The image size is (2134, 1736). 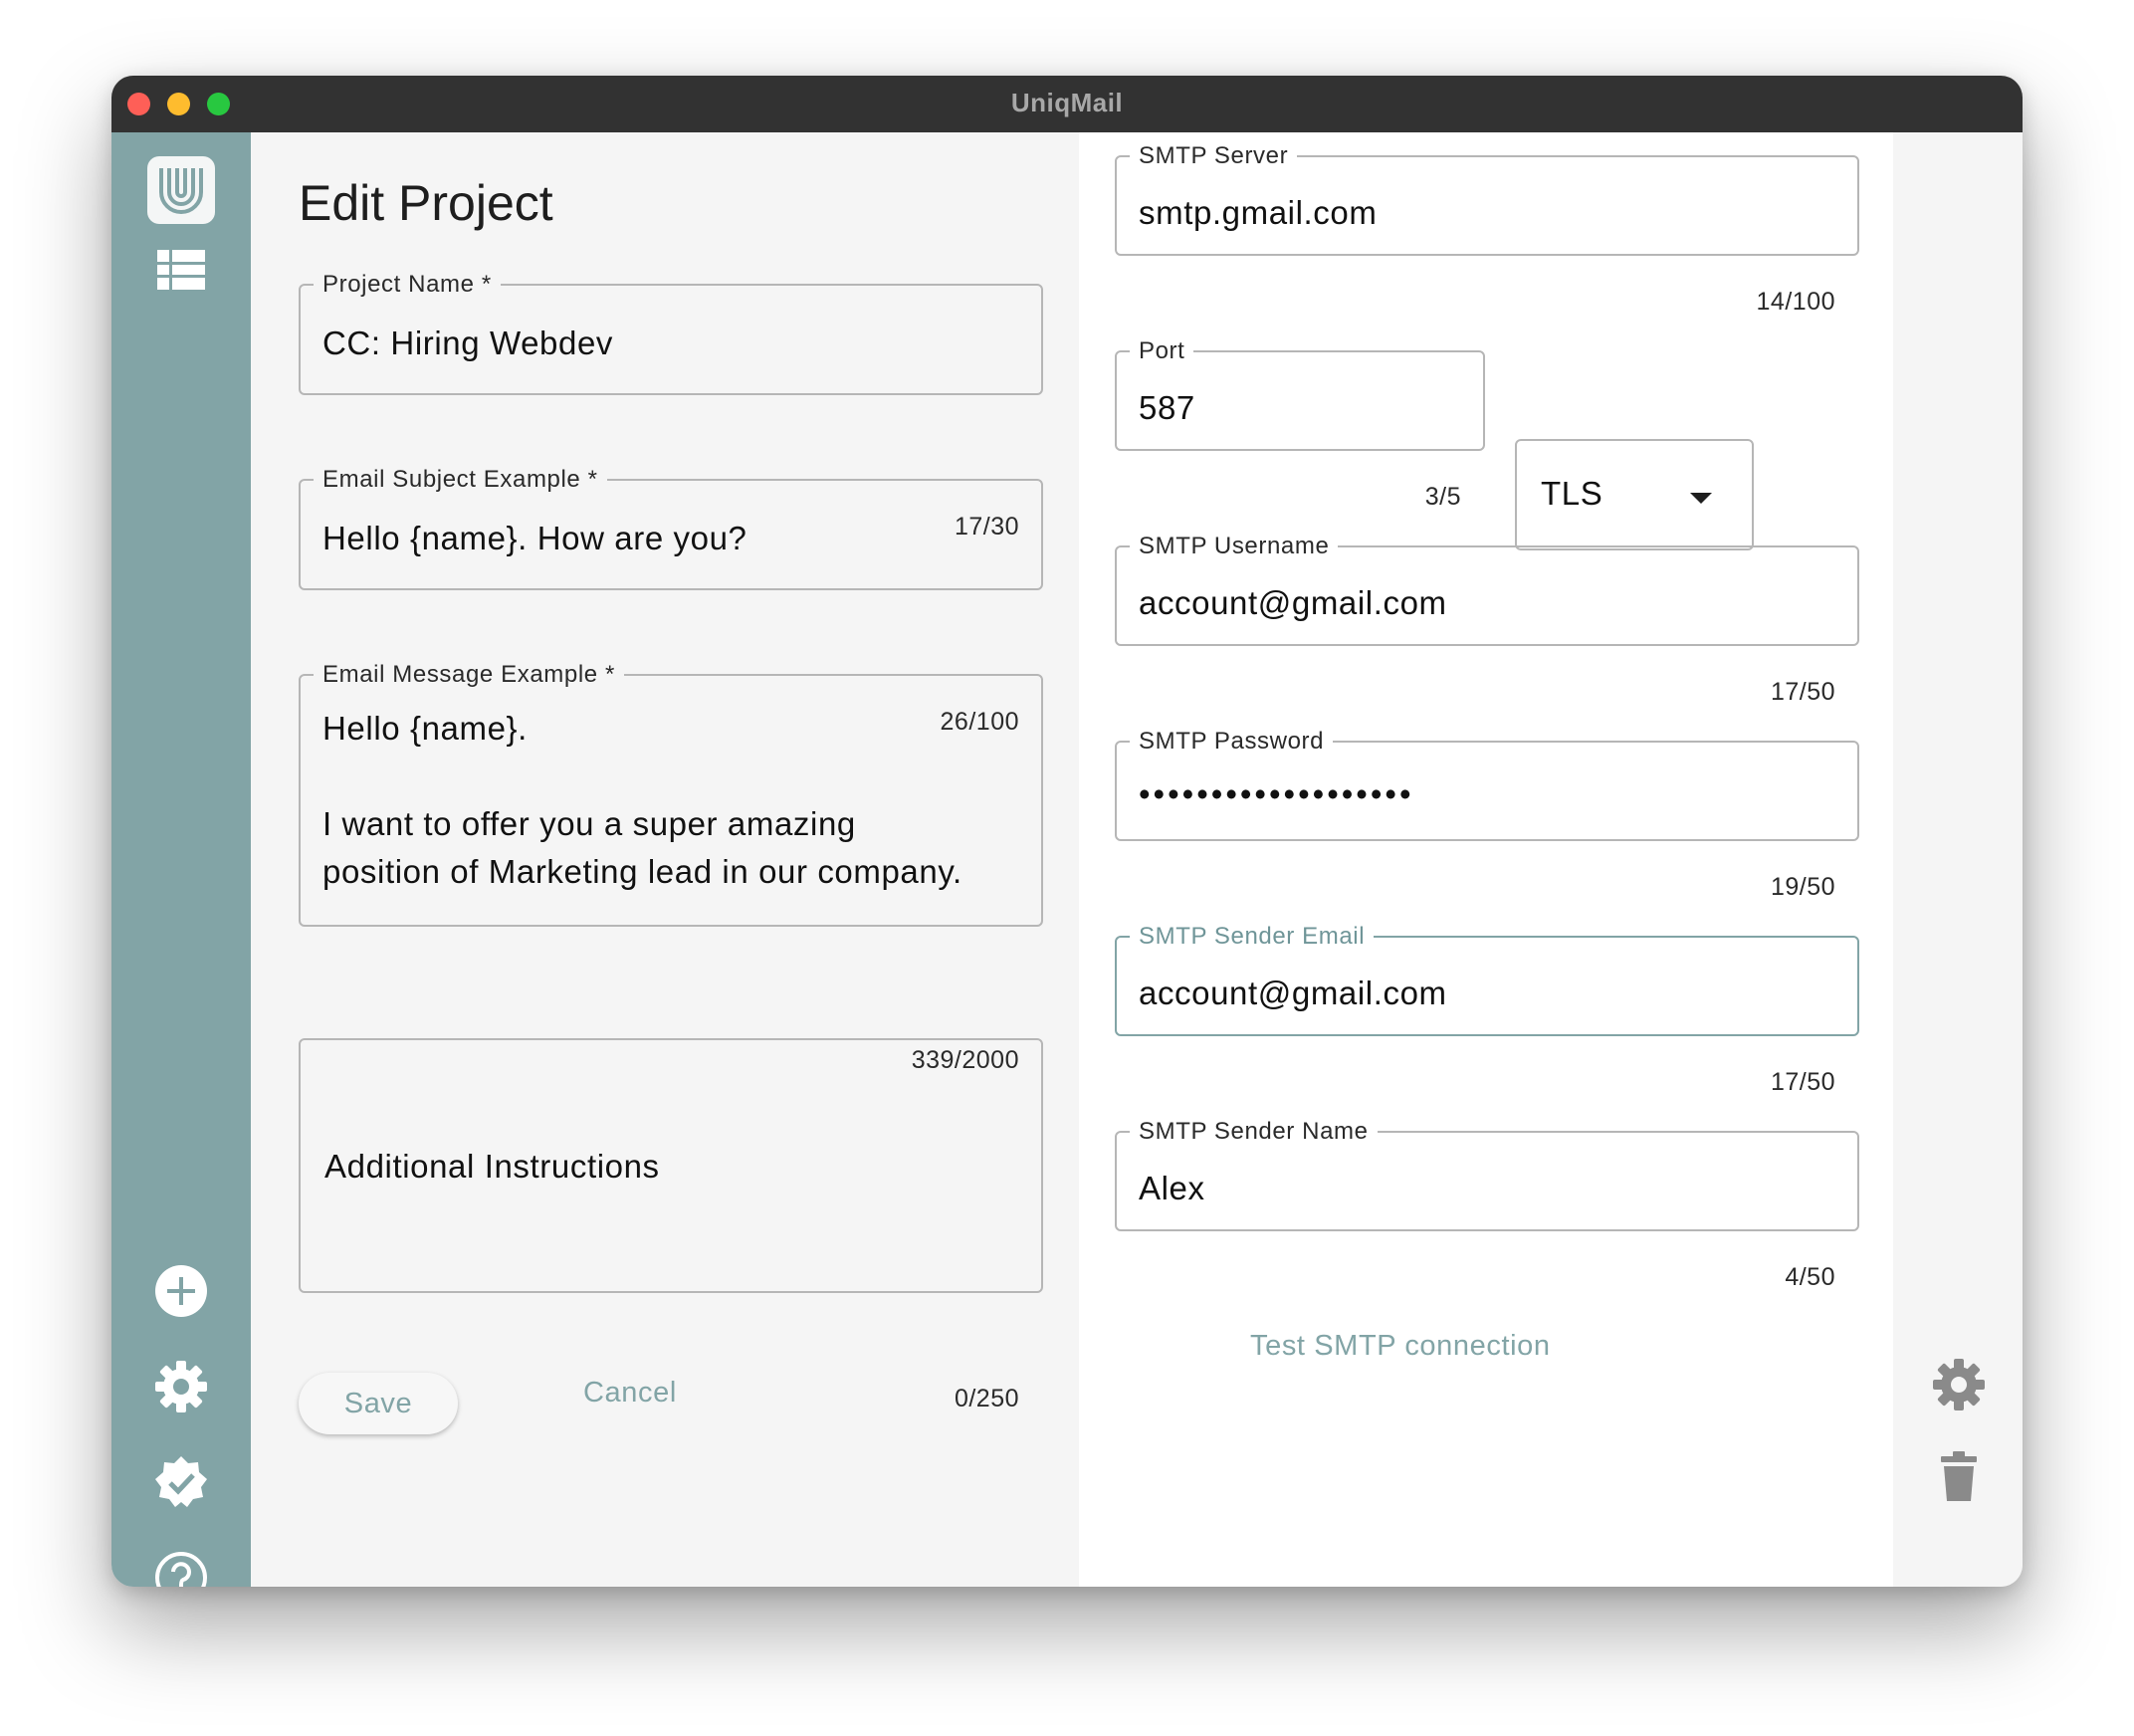 I want to click on additional-instructions-placeholder: Additional Instructions, so click(x=492, y=1167).